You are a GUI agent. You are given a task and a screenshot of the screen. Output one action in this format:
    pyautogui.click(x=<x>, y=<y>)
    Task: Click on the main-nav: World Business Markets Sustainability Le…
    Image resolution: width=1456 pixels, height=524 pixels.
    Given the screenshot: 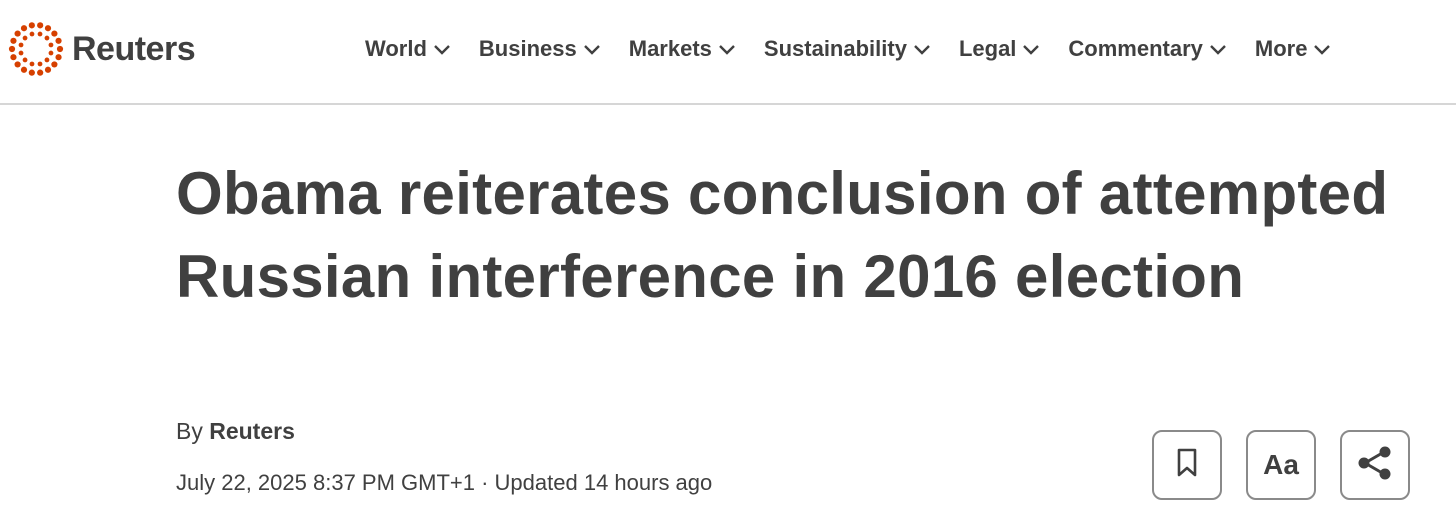 What is the action you would take?
    pyautogui.click(x=862, y=49)
    